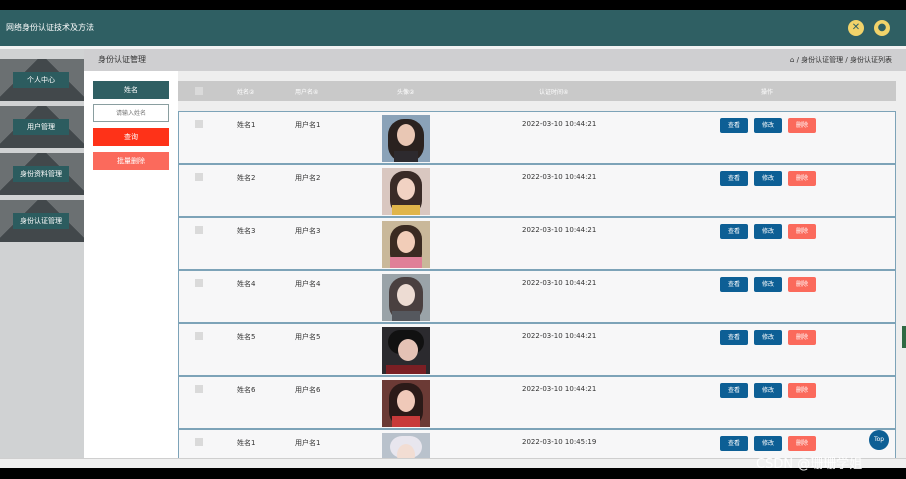 The height and width of the screenshot is (479, 906). I want to click on filter-panel: 姓名 查询 批量删除, so click(131, 269).